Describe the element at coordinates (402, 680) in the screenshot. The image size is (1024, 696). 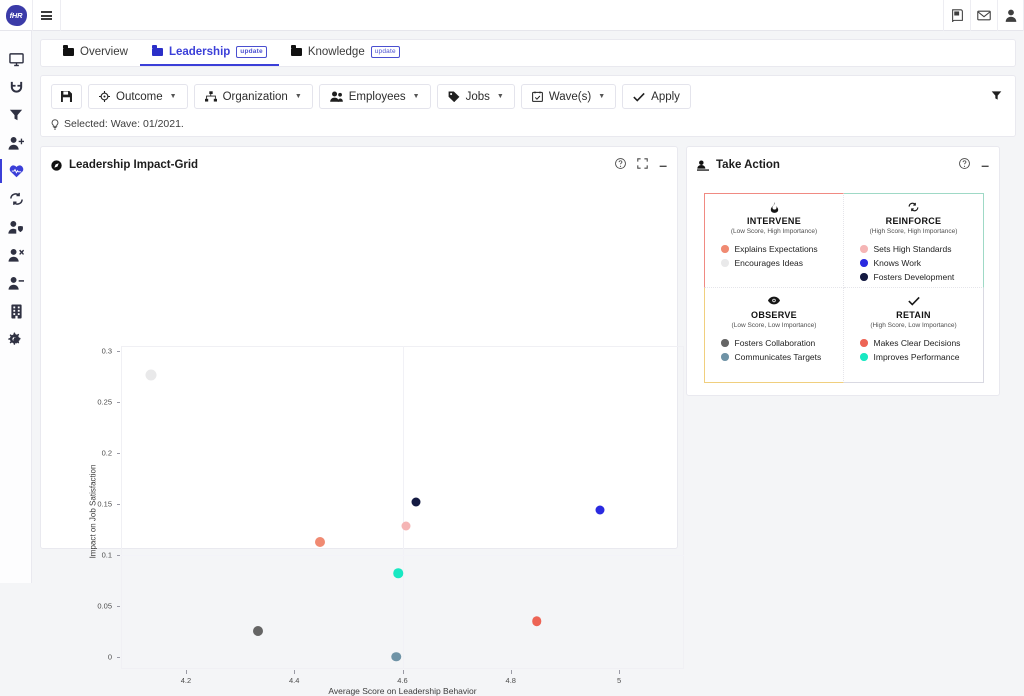
I see `x-axis-tick-label: 4.6` at that location.